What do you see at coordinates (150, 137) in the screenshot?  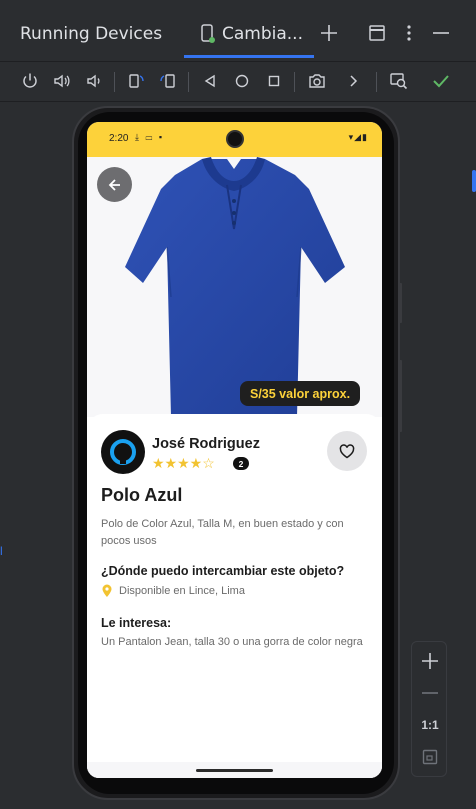 I see `status-notification-icons: ⤓ ▭ ▪` at bounding box center [150, 137].